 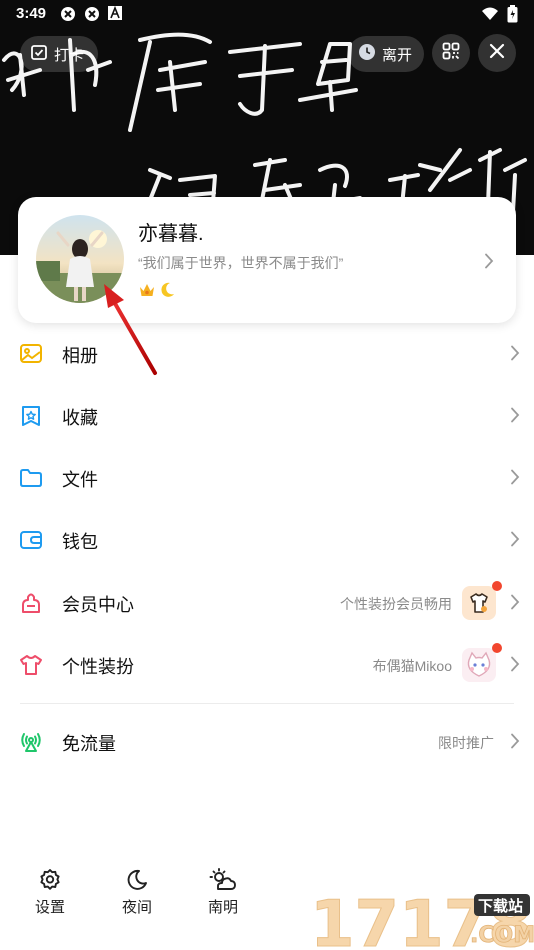 I want to click on menu-item-label: 收藏, so click(x=80, y=418).